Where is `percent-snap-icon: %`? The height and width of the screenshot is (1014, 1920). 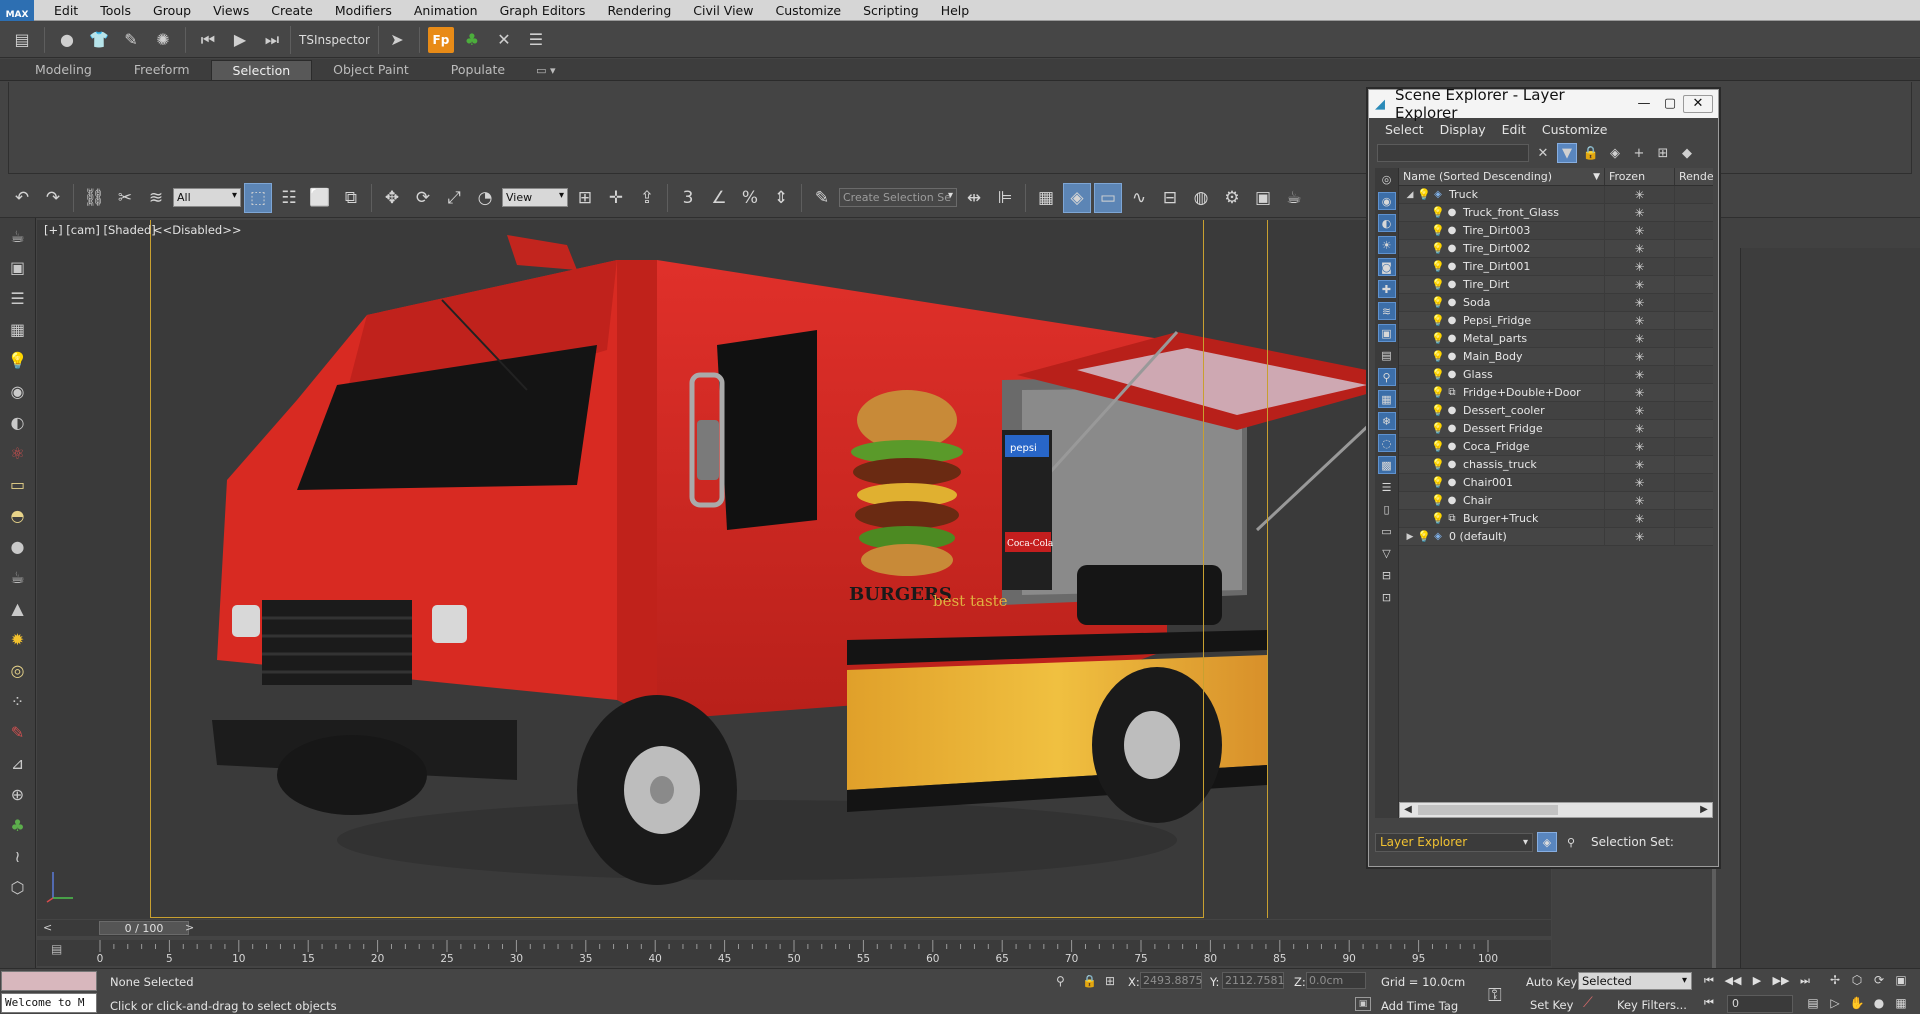 percent-snap-icon: % is located at coordinates (750, 198).